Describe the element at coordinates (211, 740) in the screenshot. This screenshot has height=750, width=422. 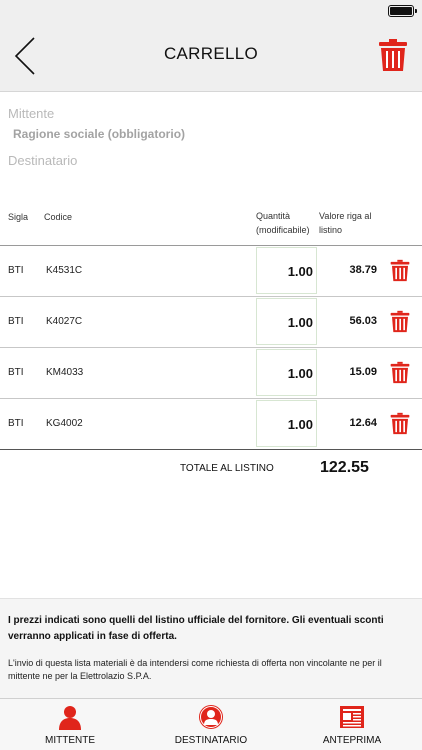
I see `tab-label: DESTINATARIO` at that location.